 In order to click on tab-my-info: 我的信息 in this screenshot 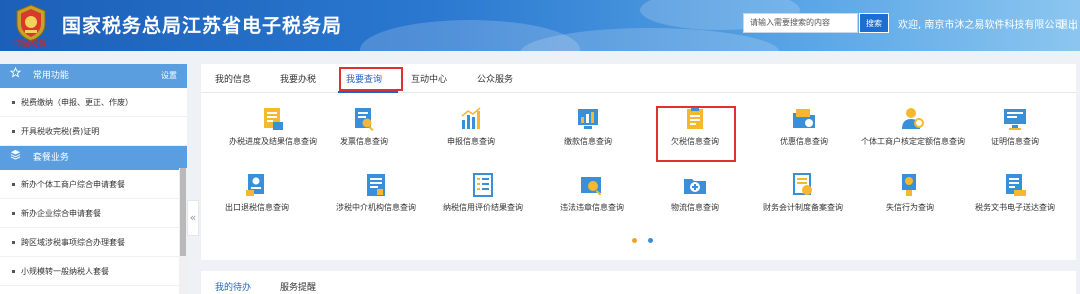, I will do `click(233, 78)`.